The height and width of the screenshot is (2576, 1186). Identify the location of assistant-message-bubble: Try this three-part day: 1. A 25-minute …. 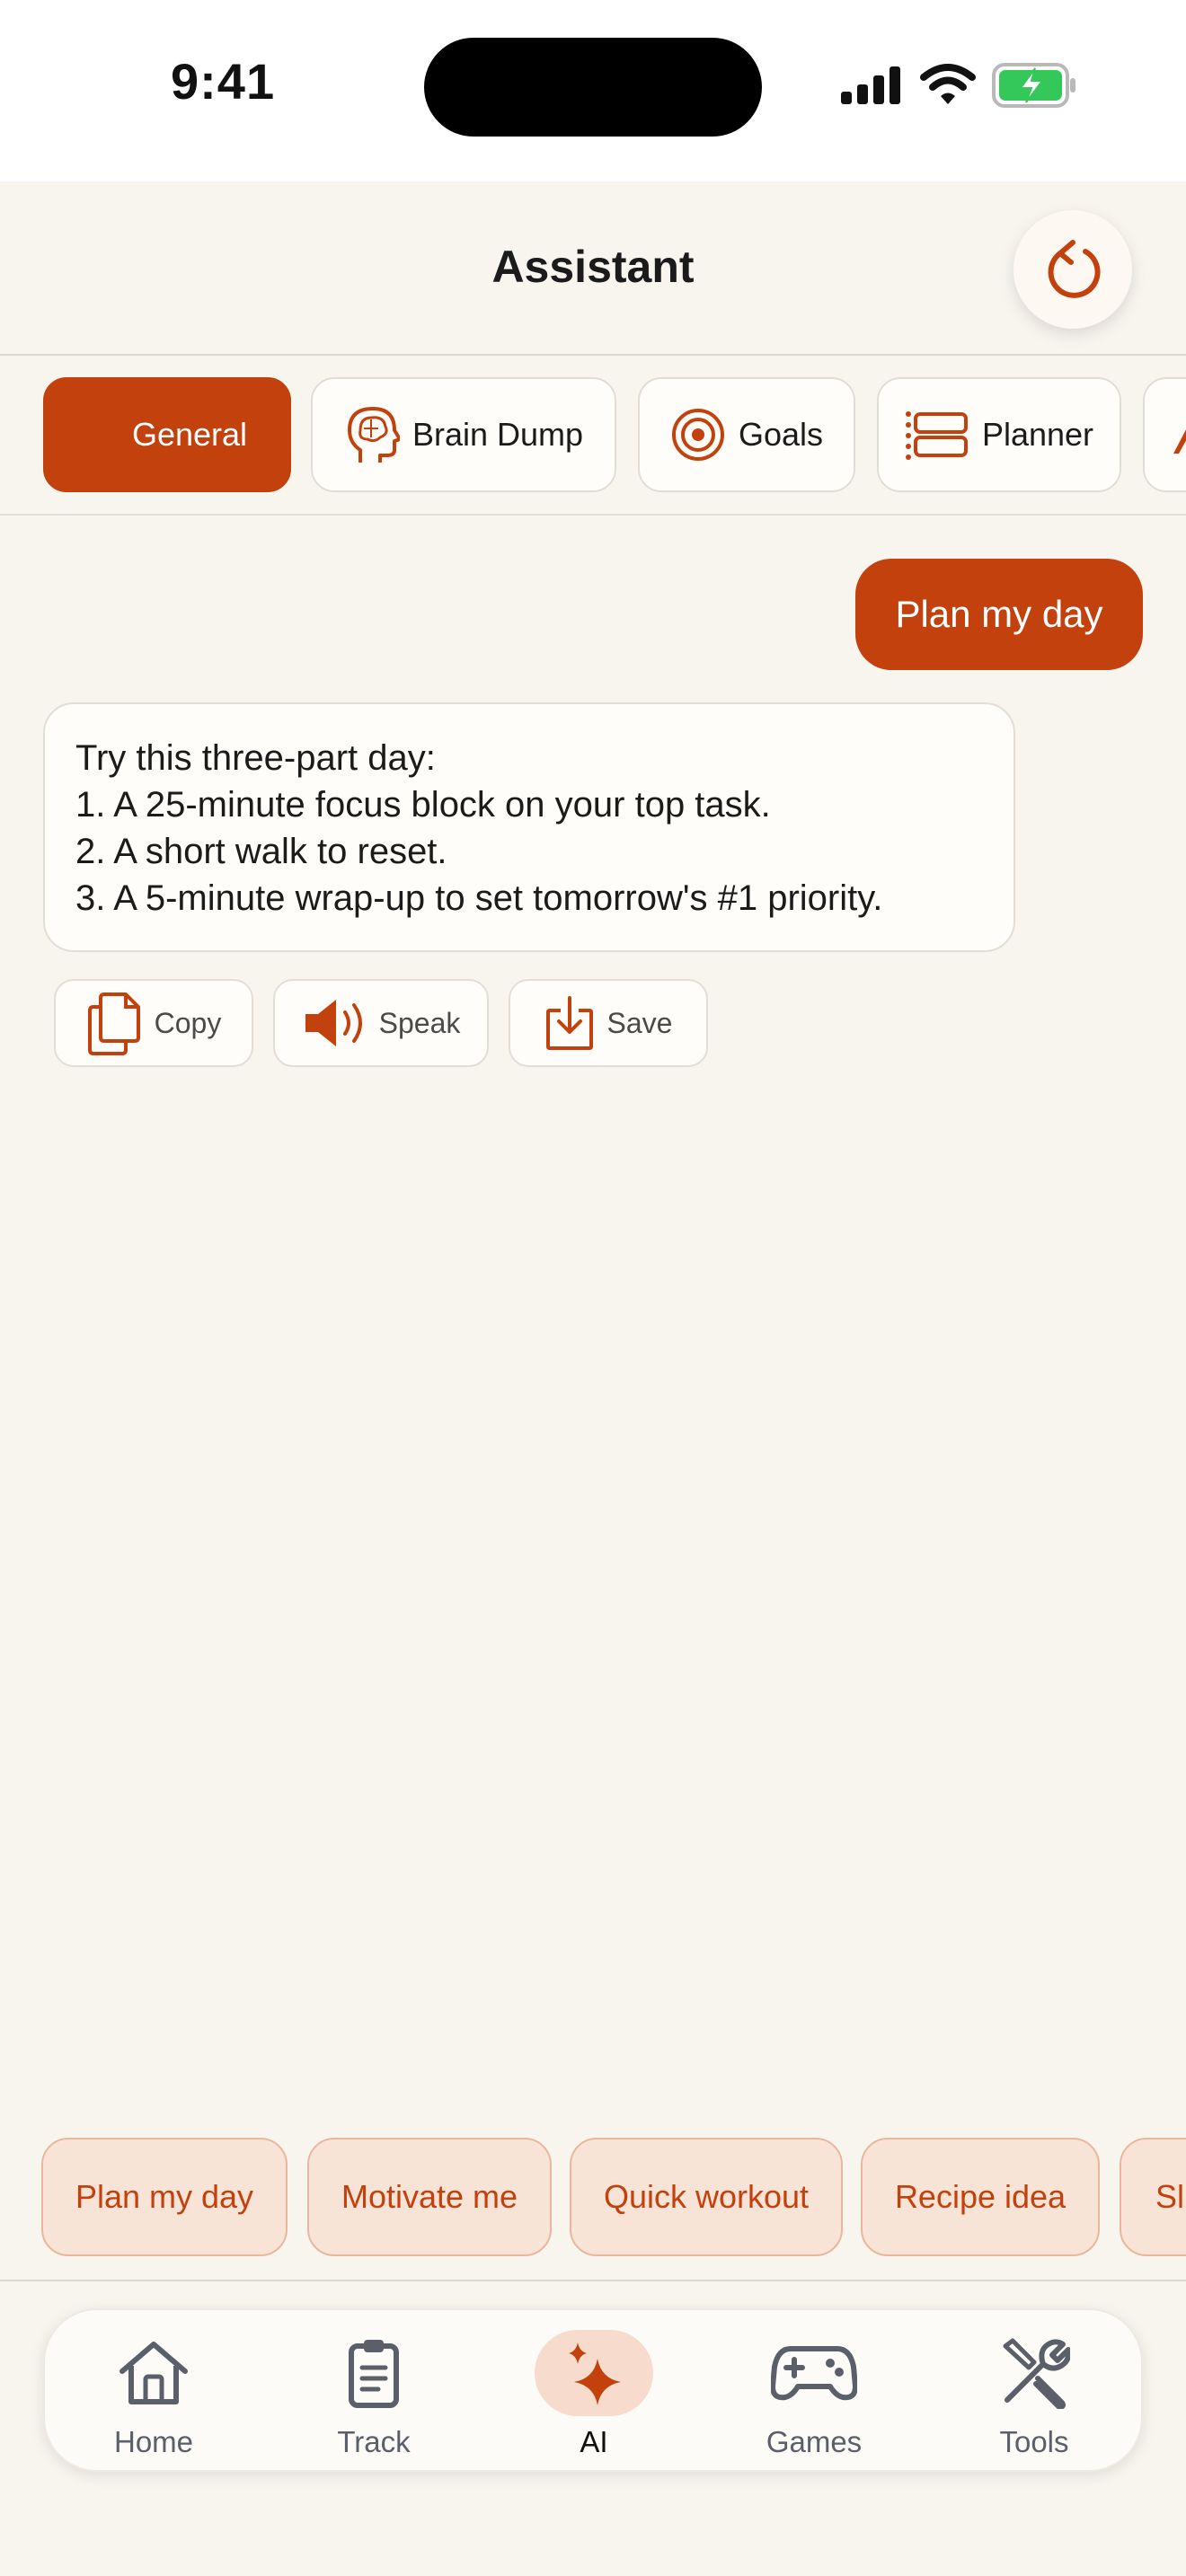
(529, 827).